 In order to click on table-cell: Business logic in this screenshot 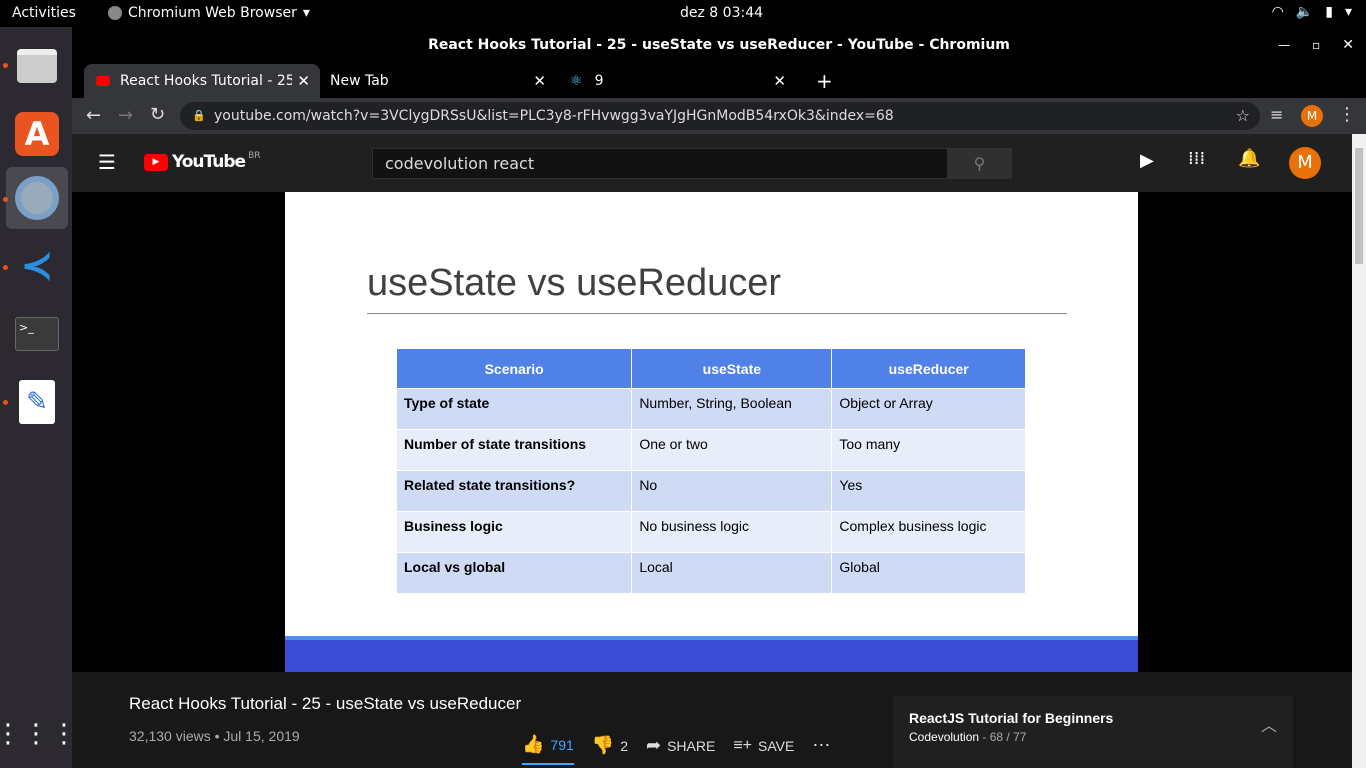, I will do `click(514, 532)`.